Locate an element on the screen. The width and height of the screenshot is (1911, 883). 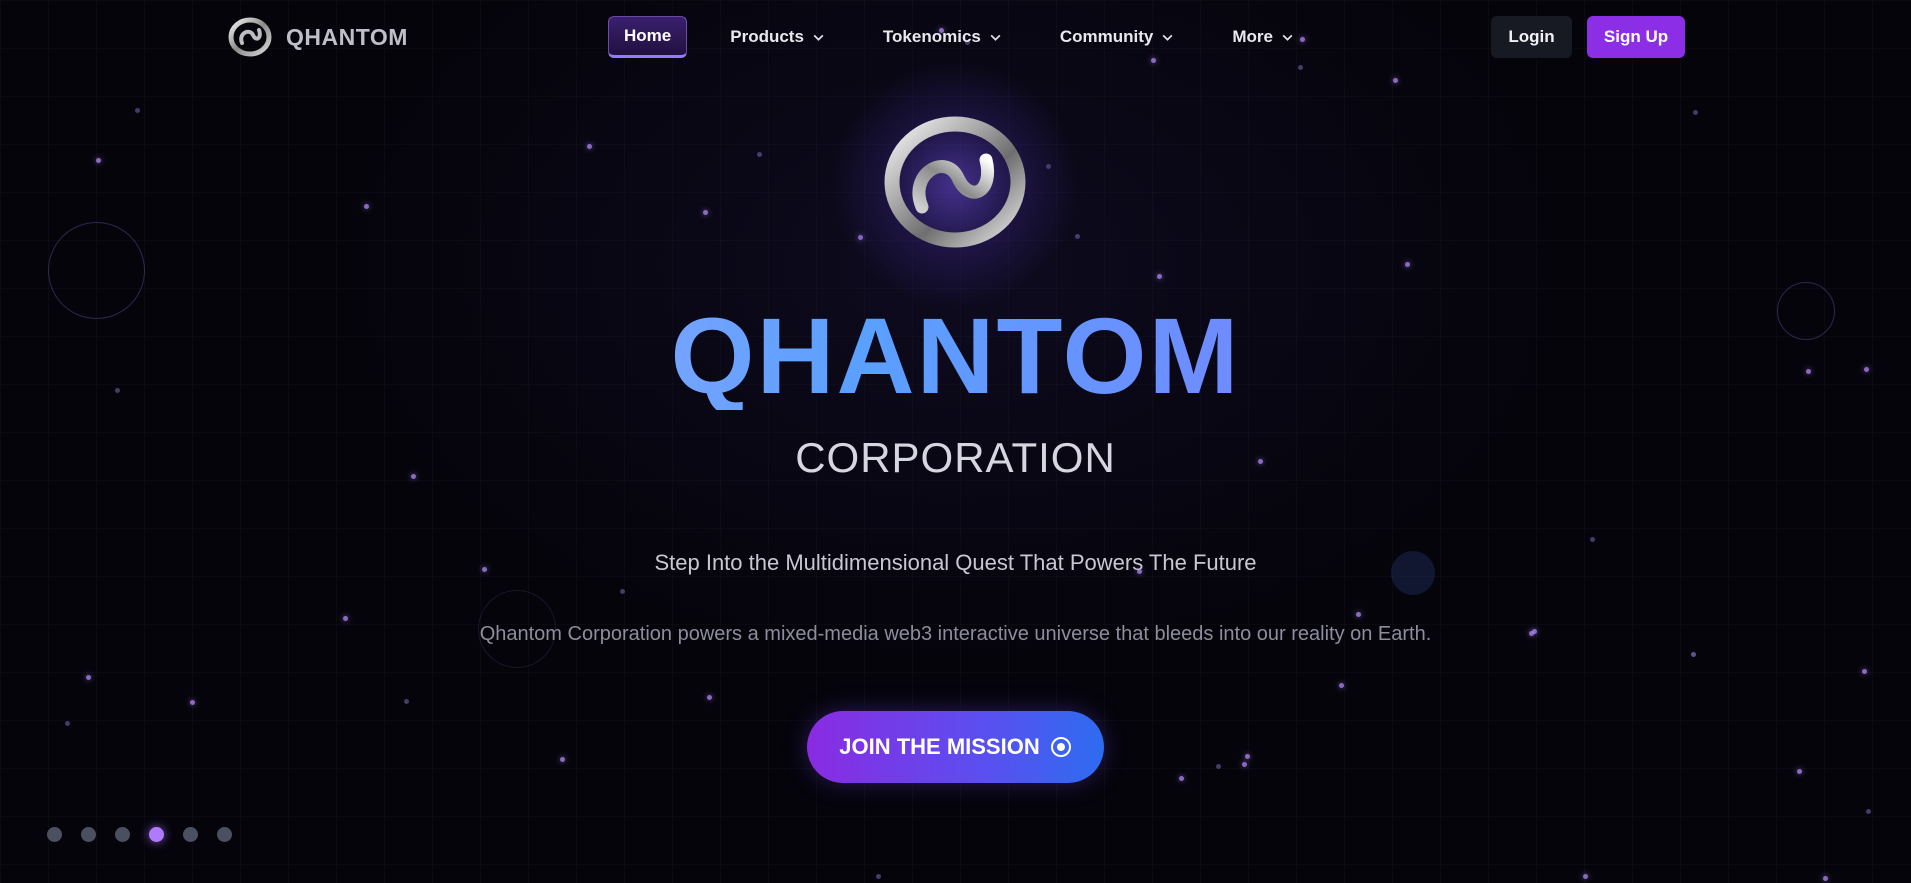
nav-item-more: More is located at coordinates (1263, 37).